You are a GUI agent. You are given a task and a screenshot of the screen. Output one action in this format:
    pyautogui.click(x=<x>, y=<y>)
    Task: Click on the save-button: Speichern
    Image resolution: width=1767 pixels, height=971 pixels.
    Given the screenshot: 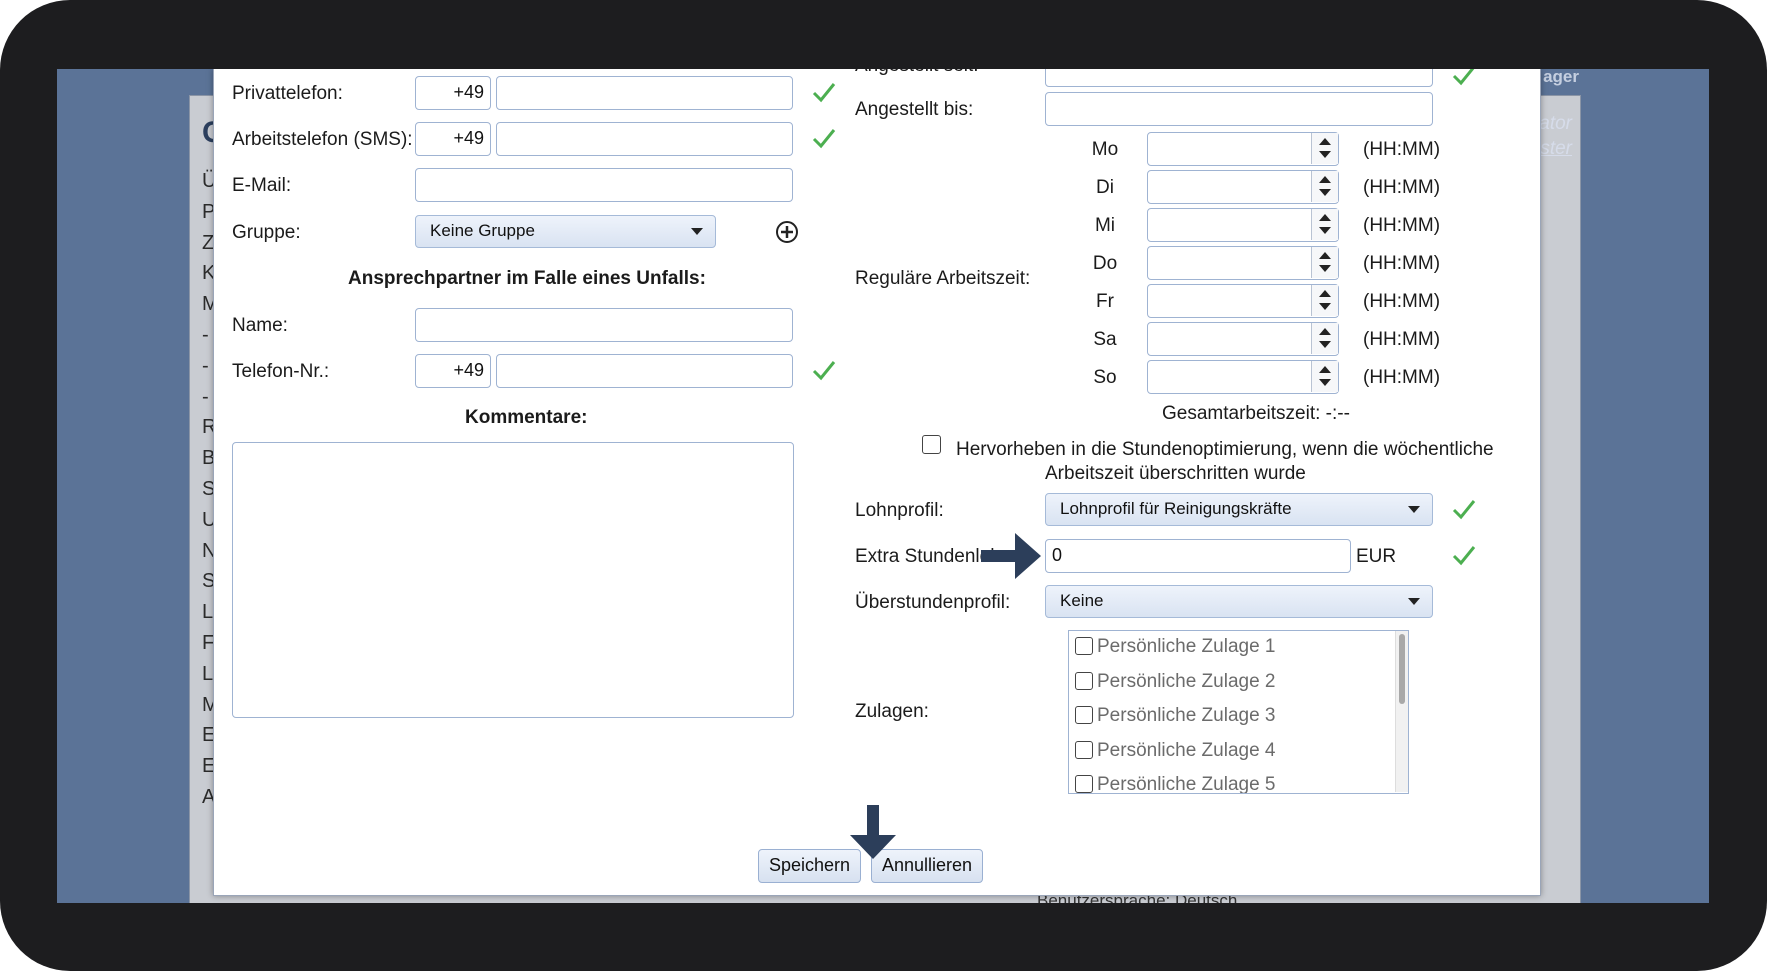 What is the action you would take?
    pyautogui.click(x=809, y=866)
    